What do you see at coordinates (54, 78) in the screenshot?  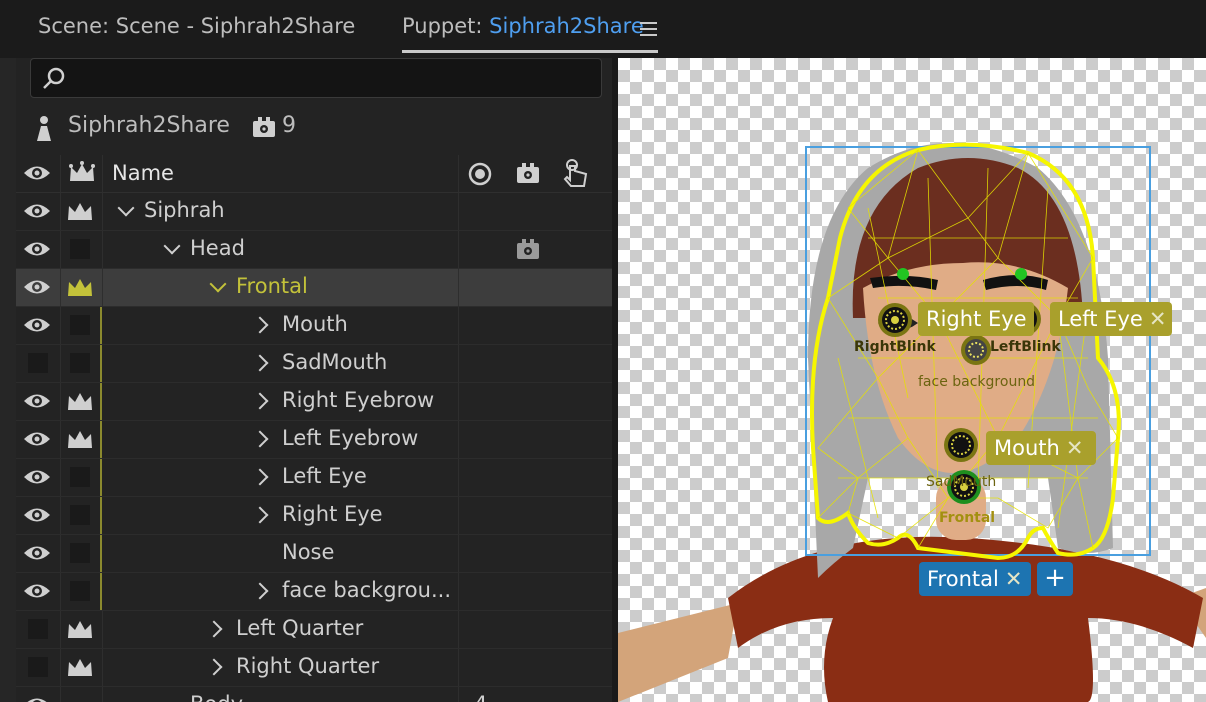 I see `search-icon` at bounding box center [54, 78].